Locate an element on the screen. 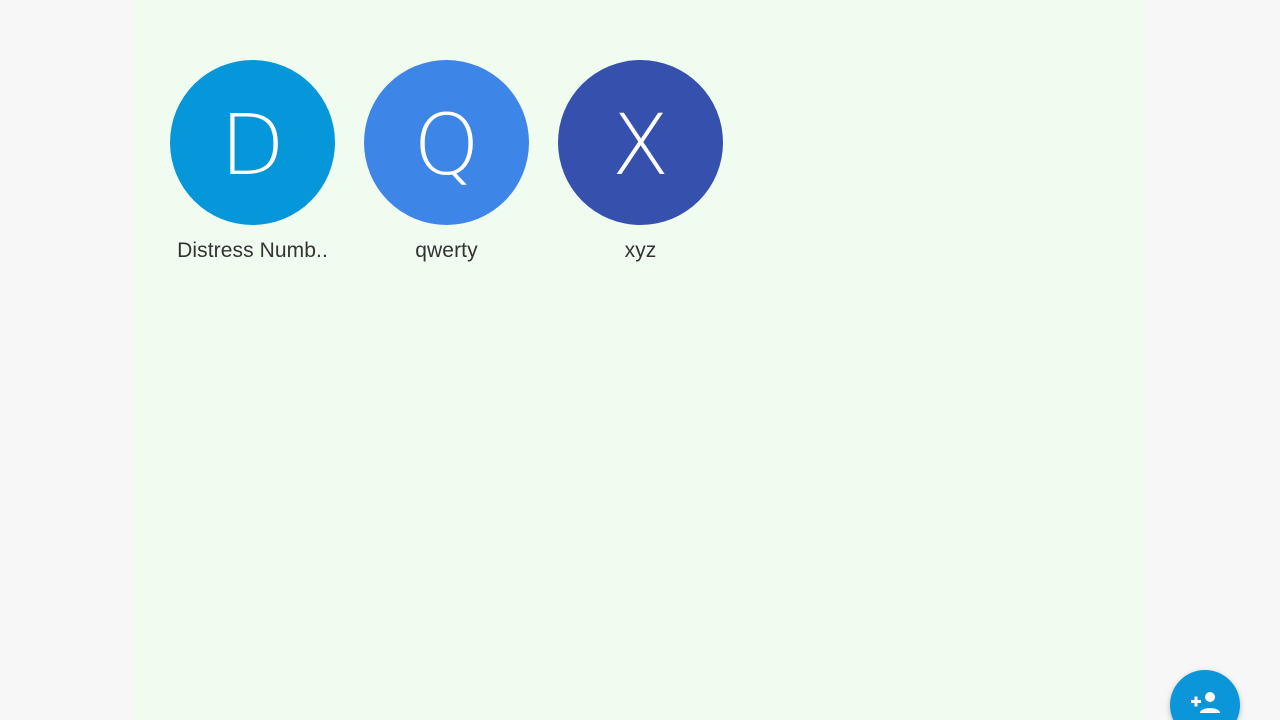  contact-tile-distress: D Distress Numb.. is located at coordinates (252, 161).